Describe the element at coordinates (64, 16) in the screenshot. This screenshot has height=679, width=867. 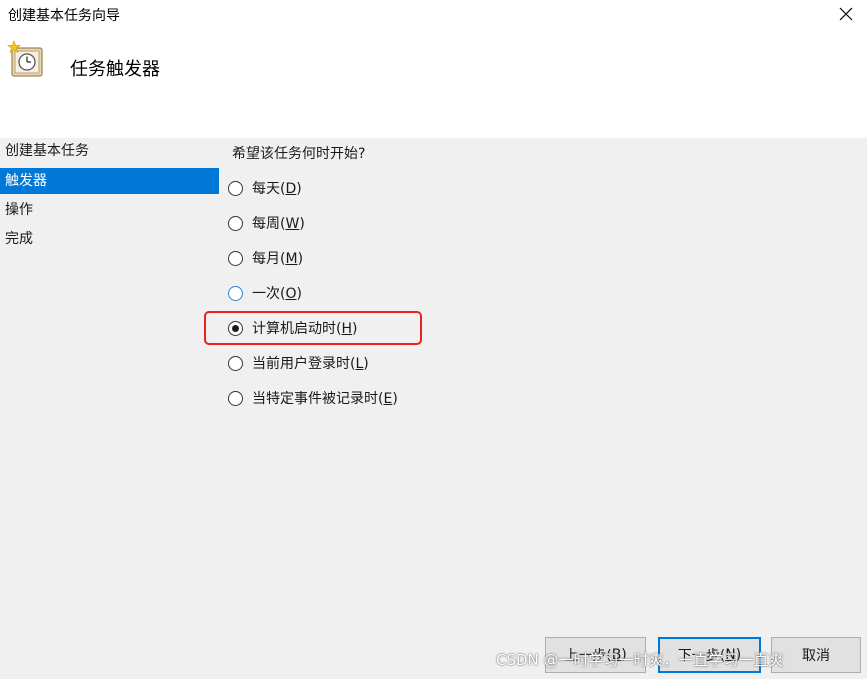
I see `window-title: 创建基本任务向导` at that location.